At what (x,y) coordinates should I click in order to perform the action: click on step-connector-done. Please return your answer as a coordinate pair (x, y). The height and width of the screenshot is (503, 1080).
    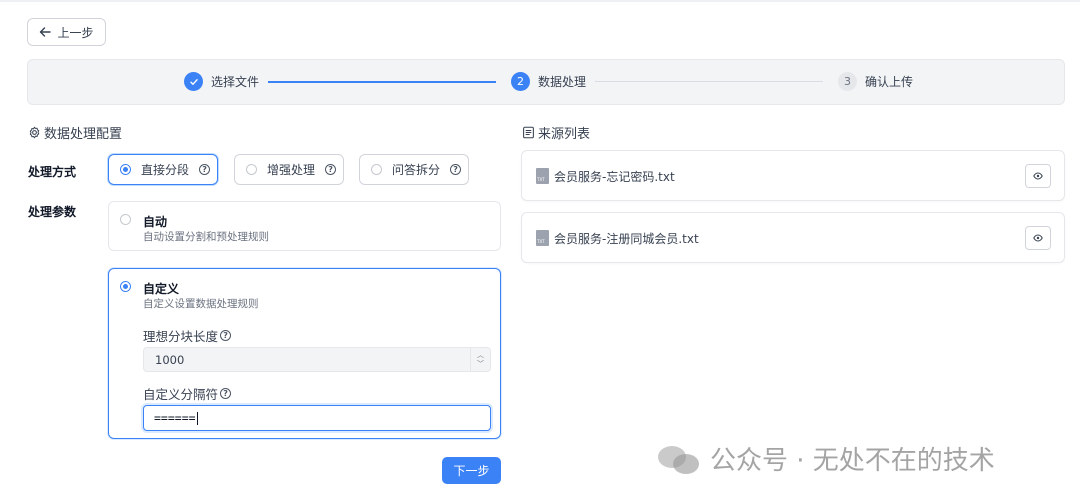
    Looking at the image, I should click on (382, 82).